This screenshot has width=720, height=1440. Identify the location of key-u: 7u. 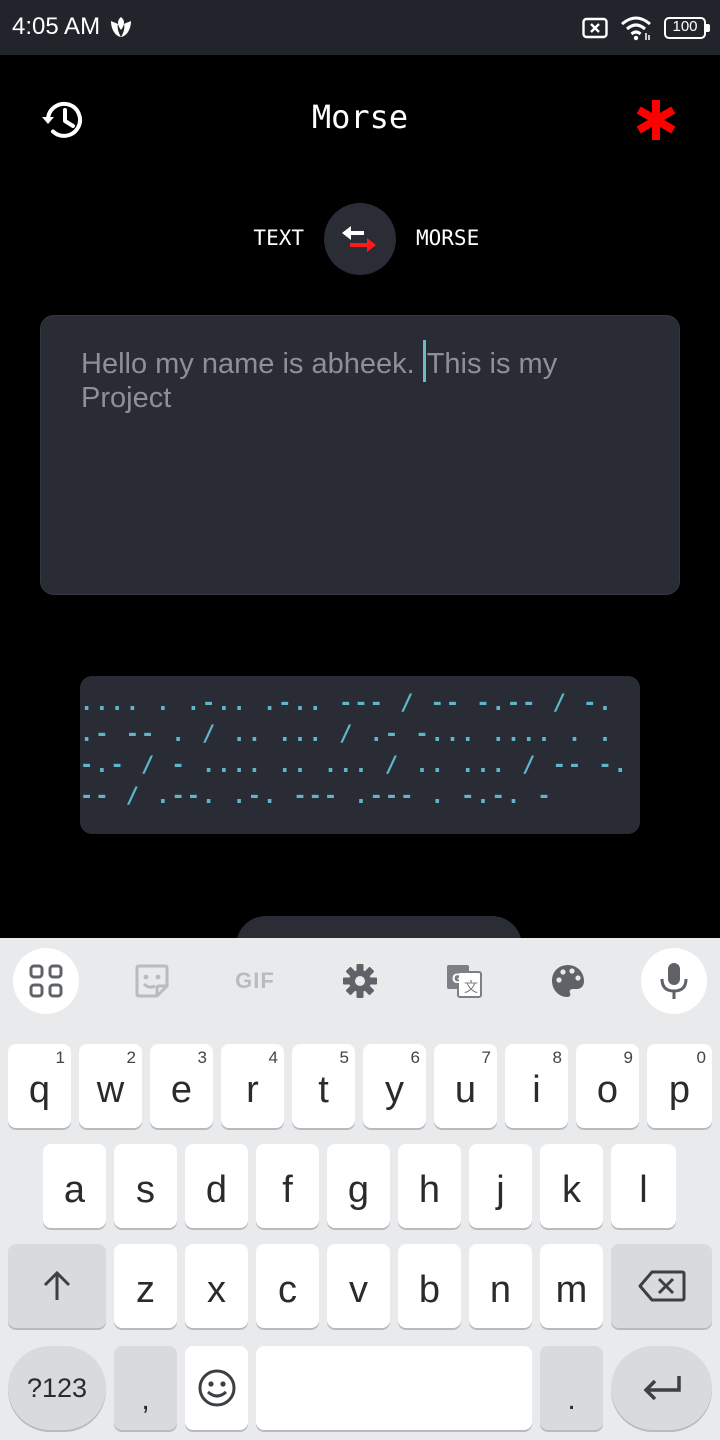
(465, 1086).